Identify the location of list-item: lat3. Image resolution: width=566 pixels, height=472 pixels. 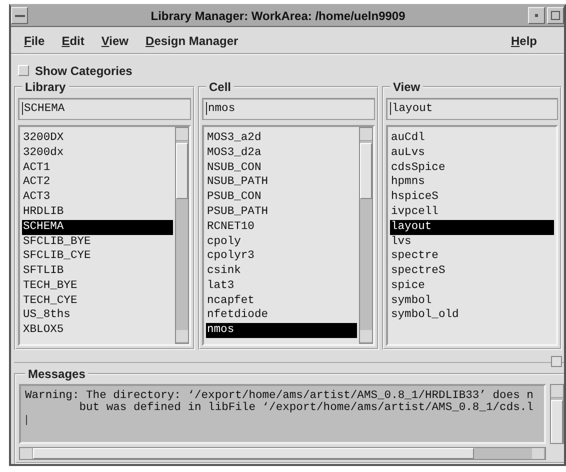
(281, 286).